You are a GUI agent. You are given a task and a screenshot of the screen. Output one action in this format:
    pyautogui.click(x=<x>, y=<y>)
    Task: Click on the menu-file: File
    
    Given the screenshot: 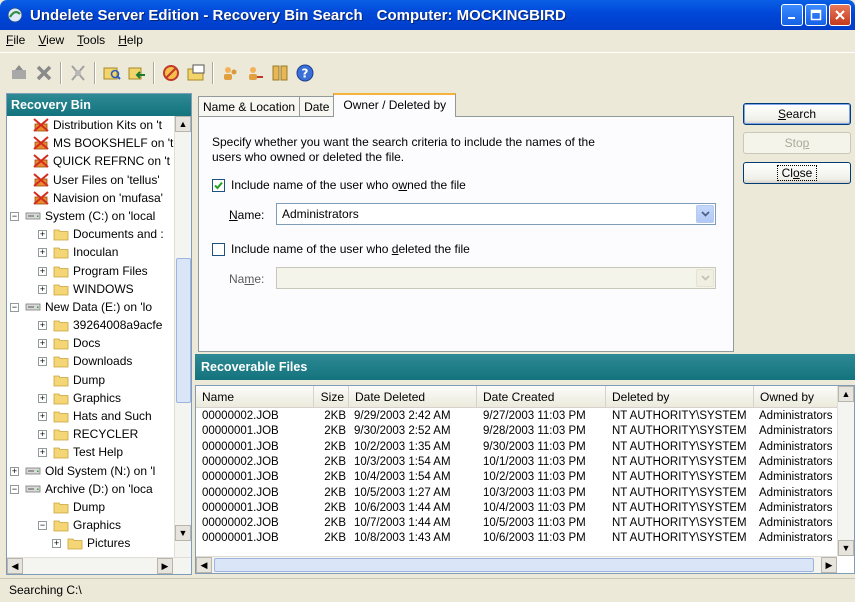 What is the action you would take?
    pyautogui.click(x=15, y=40)
    